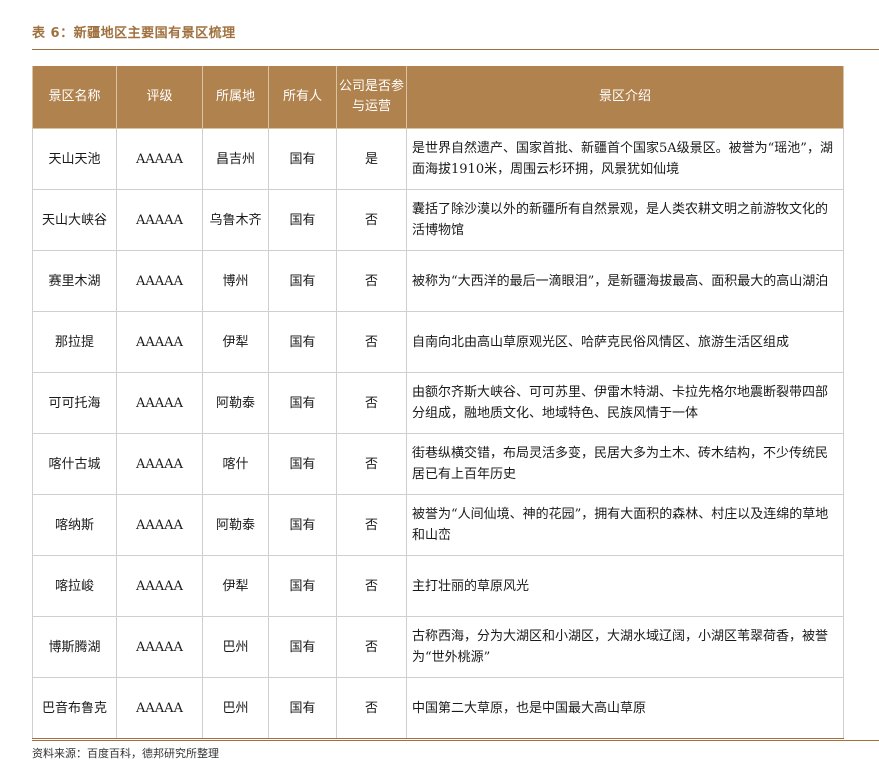  Describe the element at coordinates (455, 49) in the screenshot. I see `caption-divider` at that location.